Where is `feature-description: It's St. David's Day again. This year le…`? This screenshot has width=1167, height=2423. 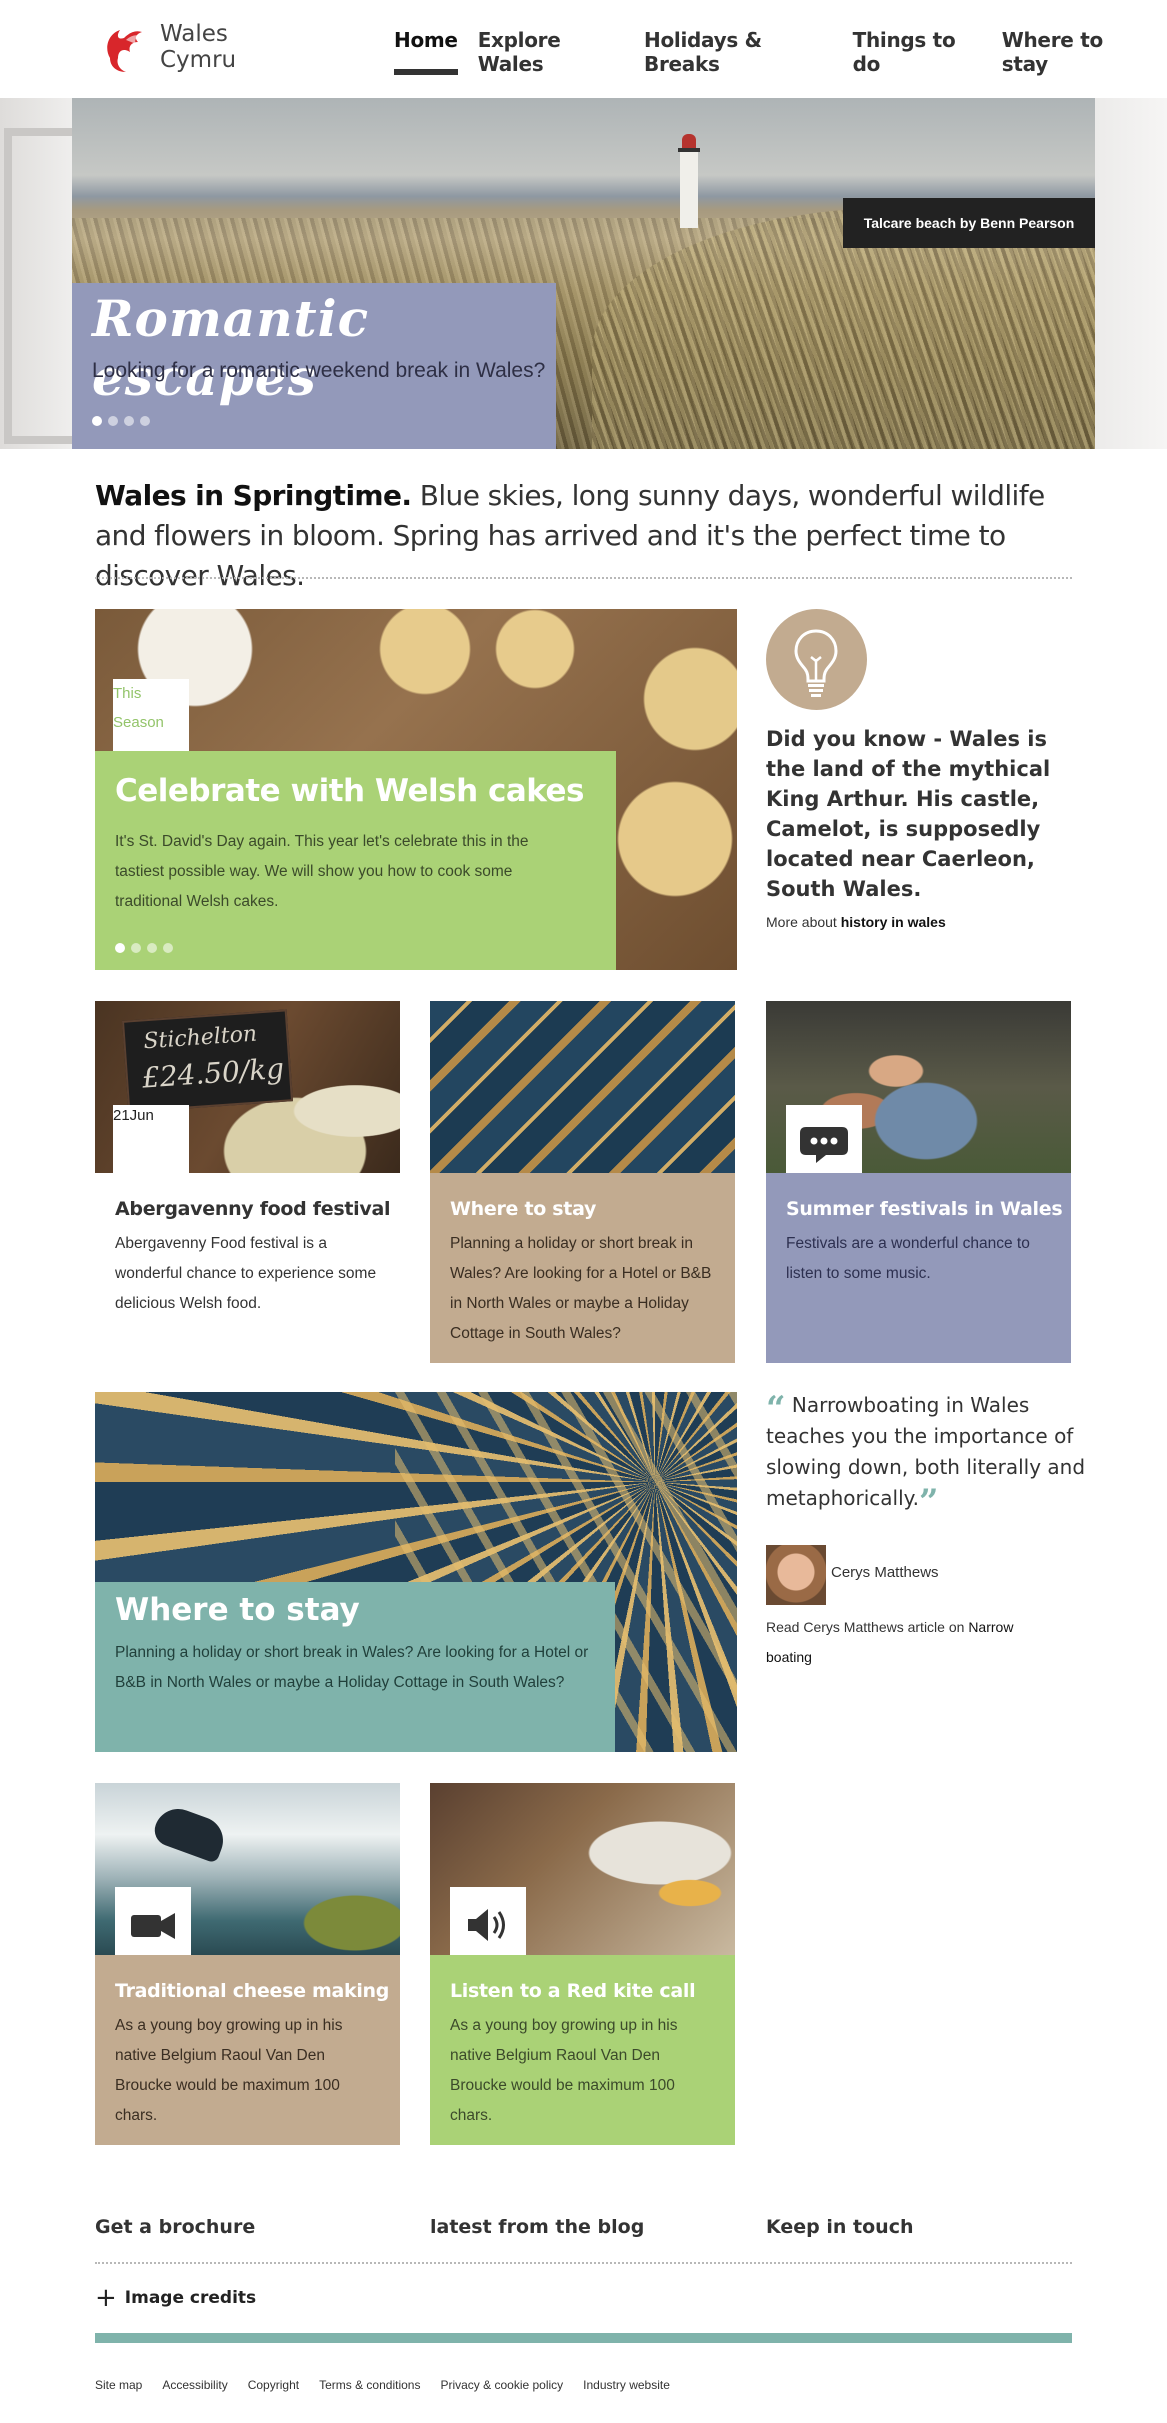
feature-description: It's St. David's Day again. This year le… is located at coordinates (322, 871).